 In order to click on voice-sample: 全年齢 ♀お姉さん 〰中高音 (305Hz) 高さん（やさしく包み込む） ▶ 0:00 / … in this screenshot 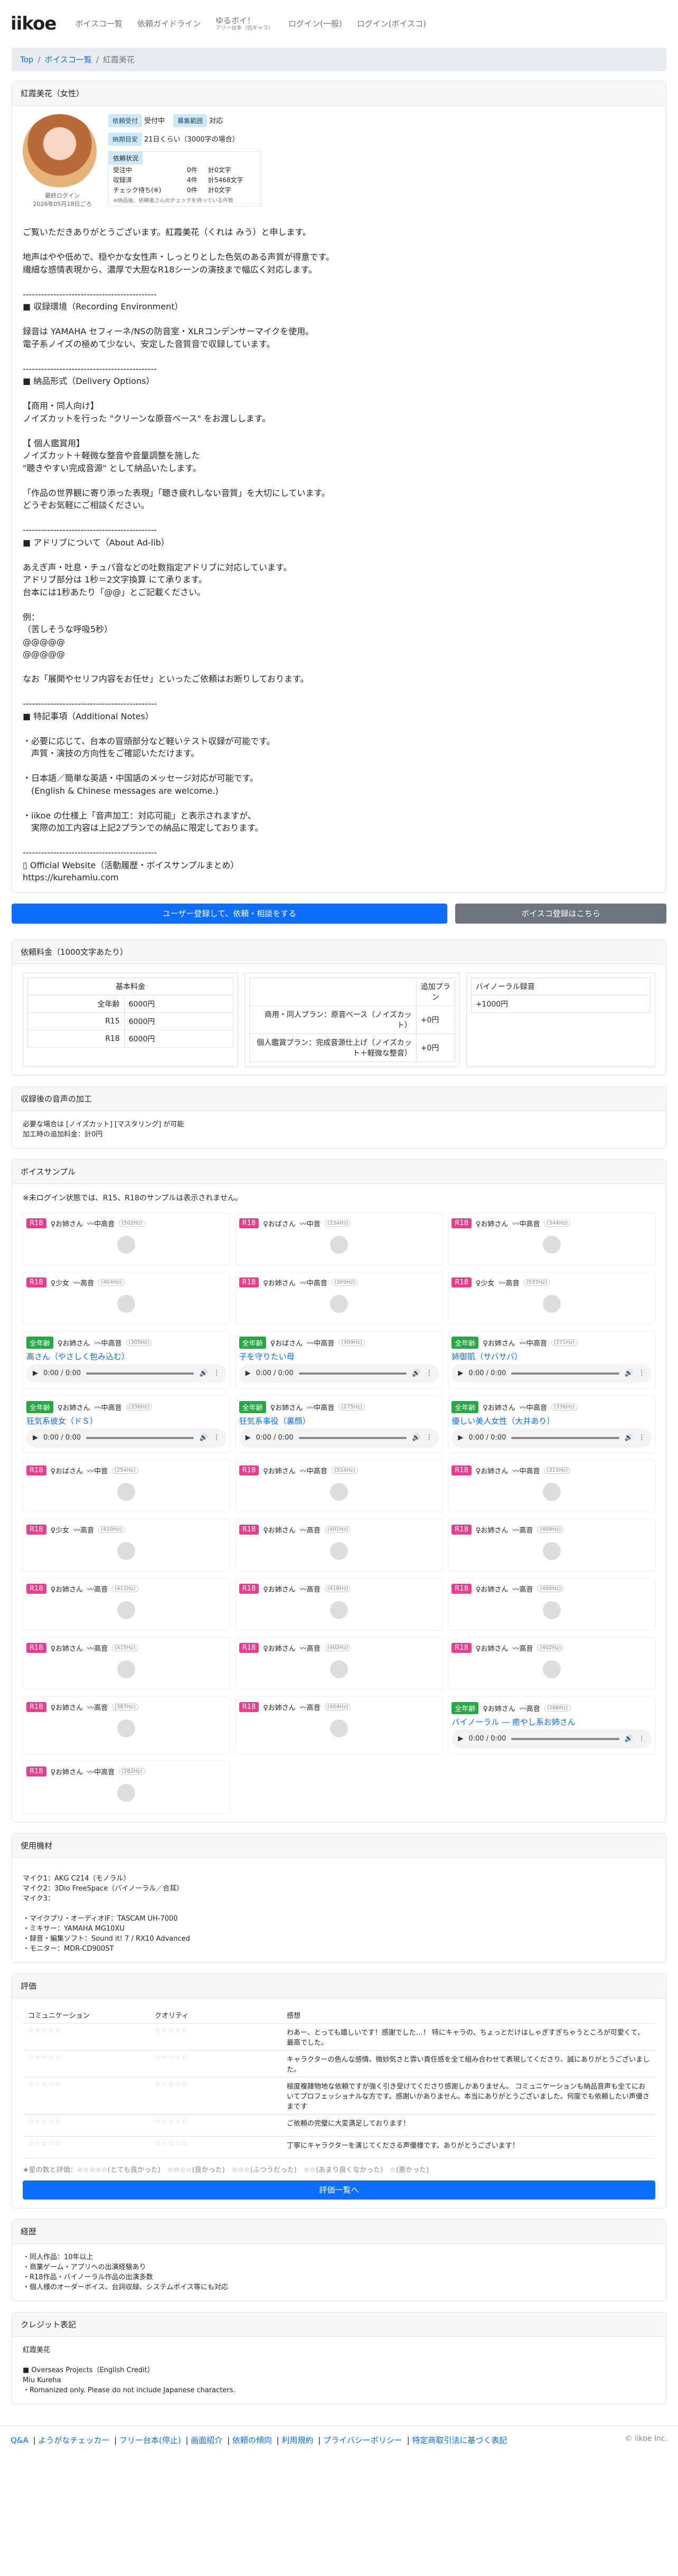, I will do `click(127, 1359)`.